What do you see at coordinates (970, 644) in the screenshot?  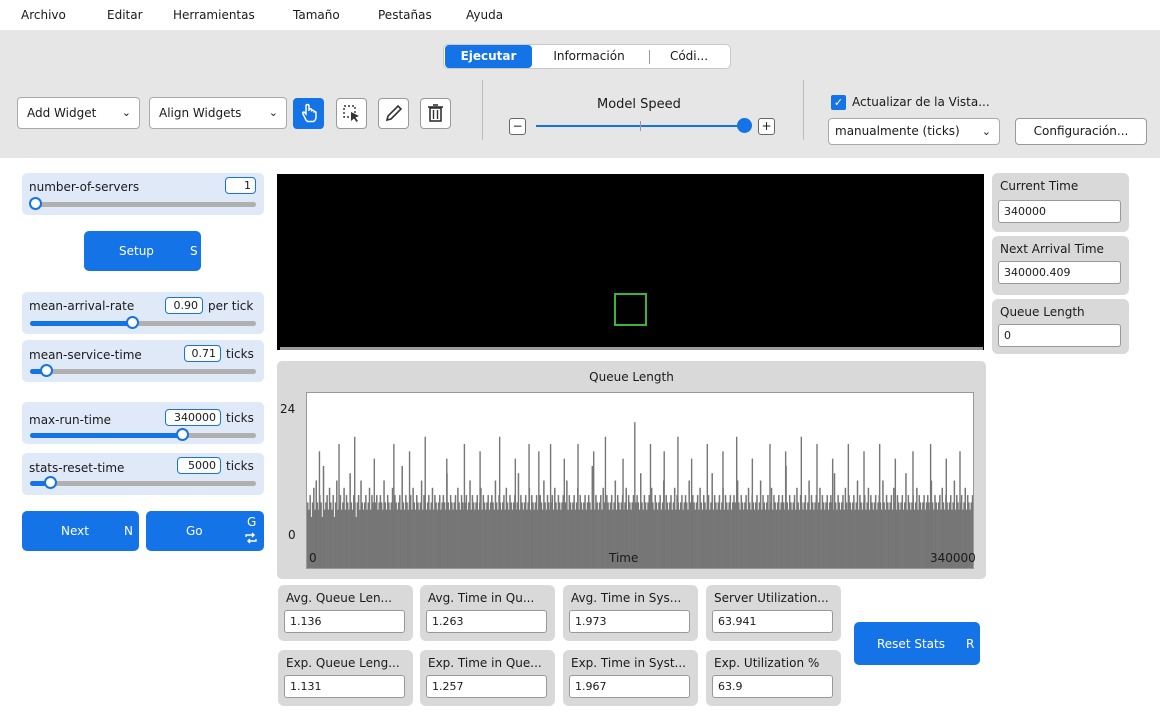 I see `reset-stats-key: R` at bounding box center [970, 644].